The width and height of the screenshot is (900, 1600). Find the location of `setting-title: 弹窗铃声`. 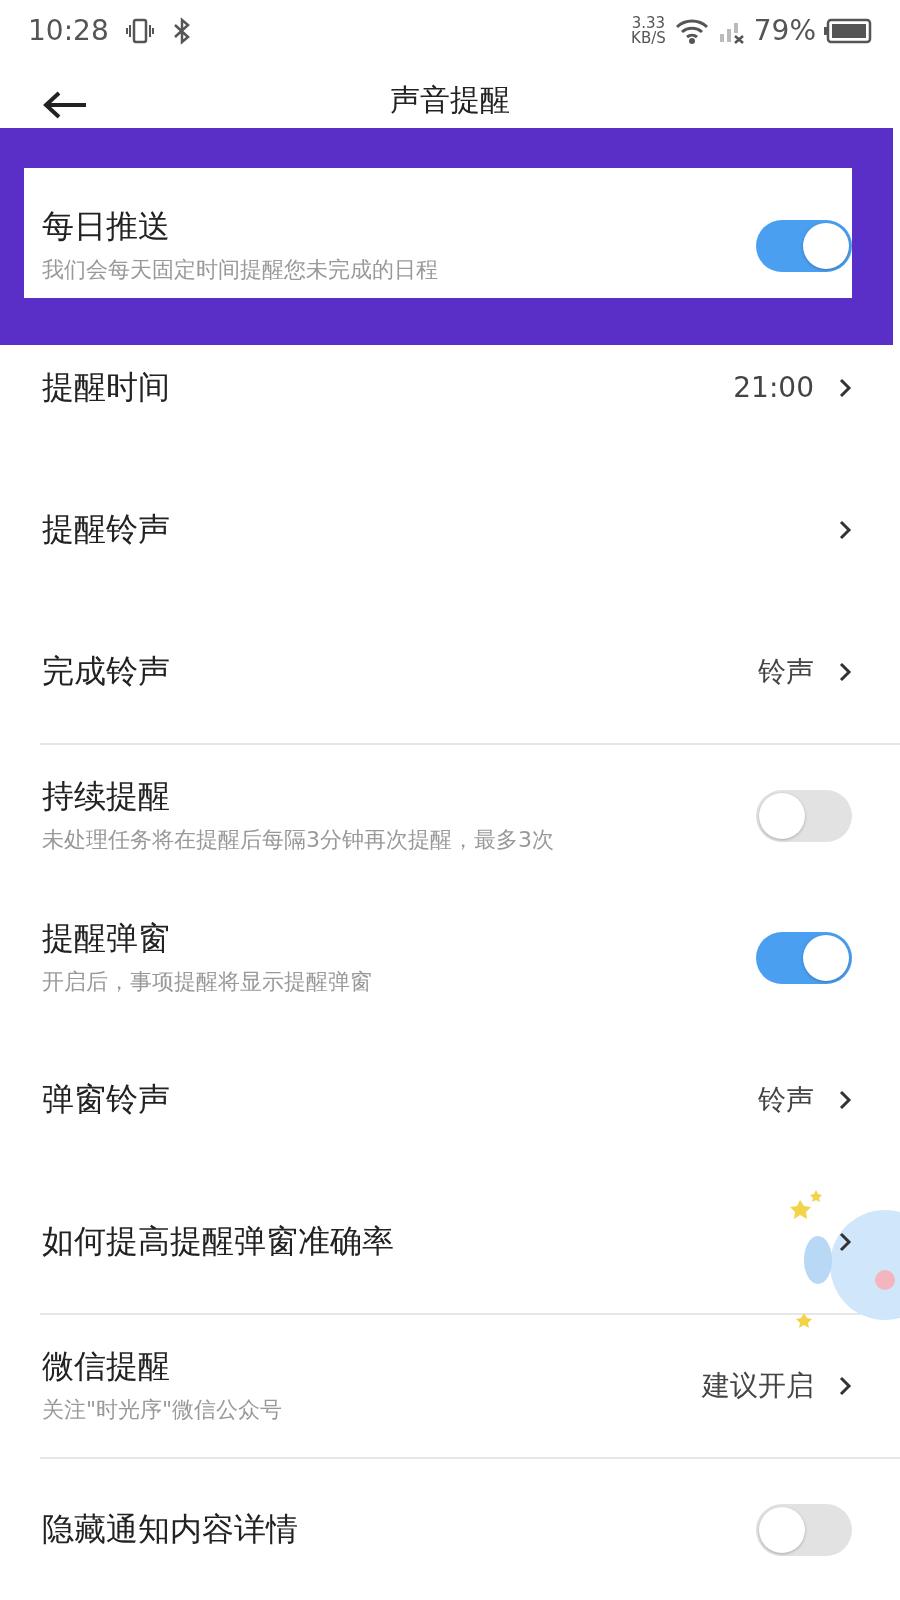

setting-title: 弹窗铃声 is located at coordinates (106, 1100).